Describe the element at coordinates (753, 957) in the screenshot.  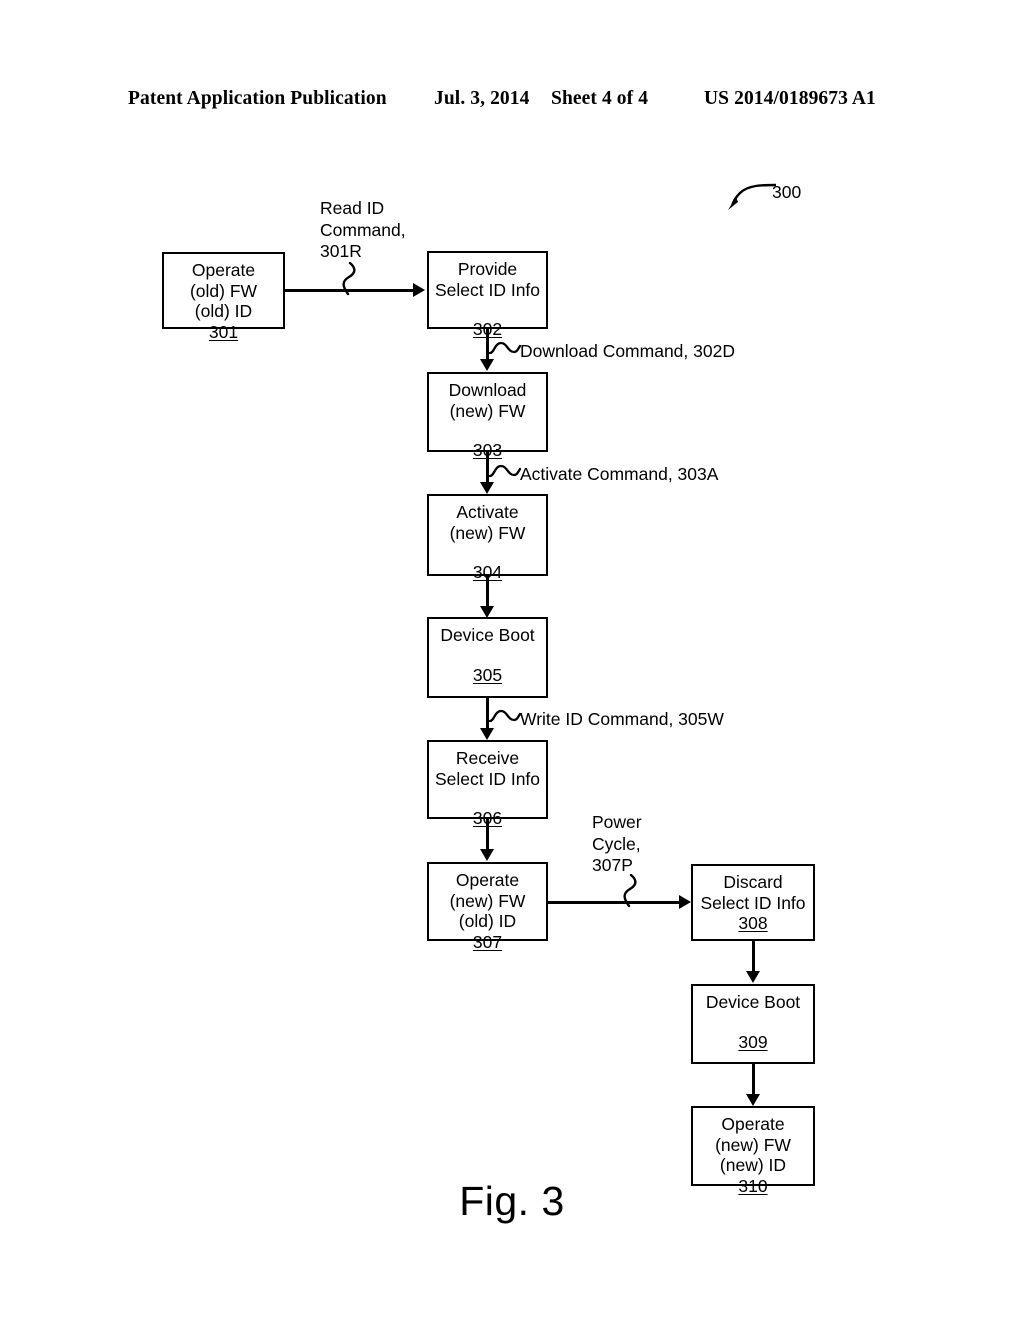
I see `edge-308-309-line` at that location.